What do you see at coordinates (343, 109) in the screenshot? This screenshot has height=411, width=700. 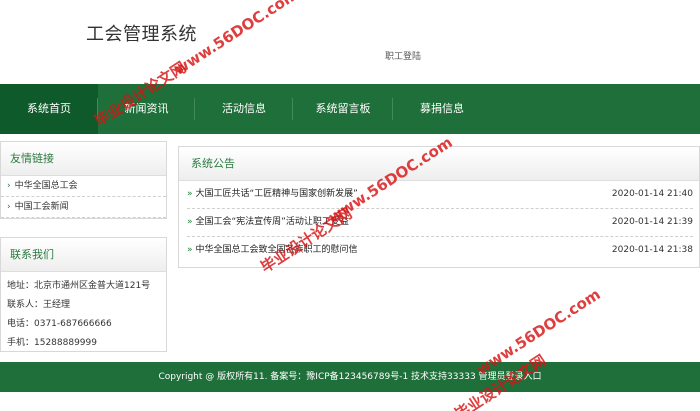 I see `nav-message-board: 系统留言板` at bounding box center [343, 109].